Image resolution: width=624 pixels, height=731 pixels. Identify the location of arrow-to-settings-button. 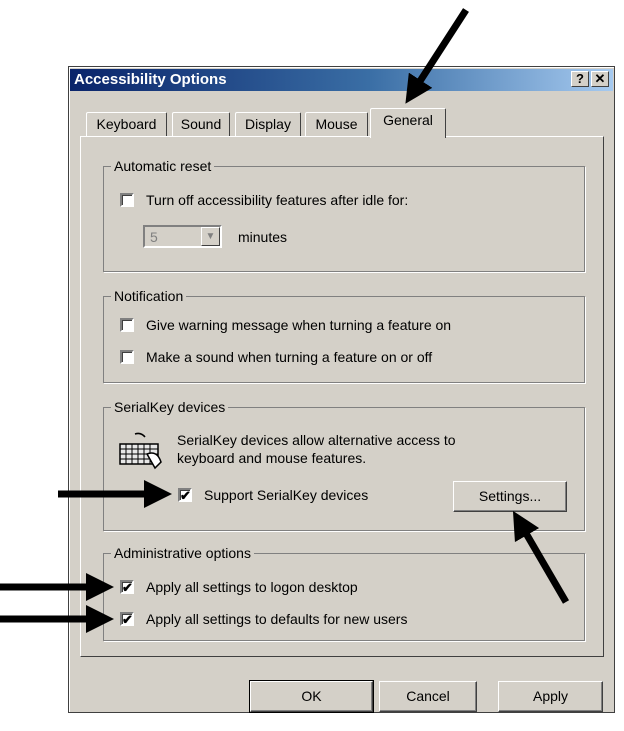
(541, 557).